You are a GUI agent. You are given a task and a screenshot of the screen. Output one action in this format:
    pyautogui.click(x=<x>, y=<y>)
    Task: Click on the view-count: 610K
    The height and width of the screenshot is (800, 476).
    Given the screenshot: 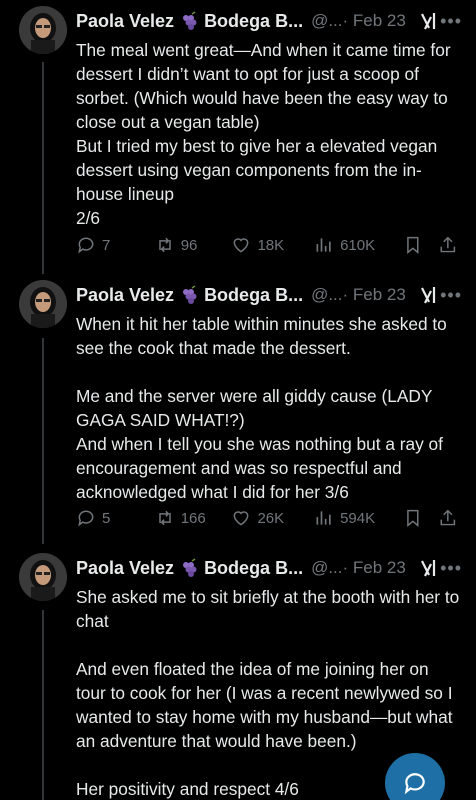 What is the action you would take?
    pyautogui.click(x=358, y=245)
    